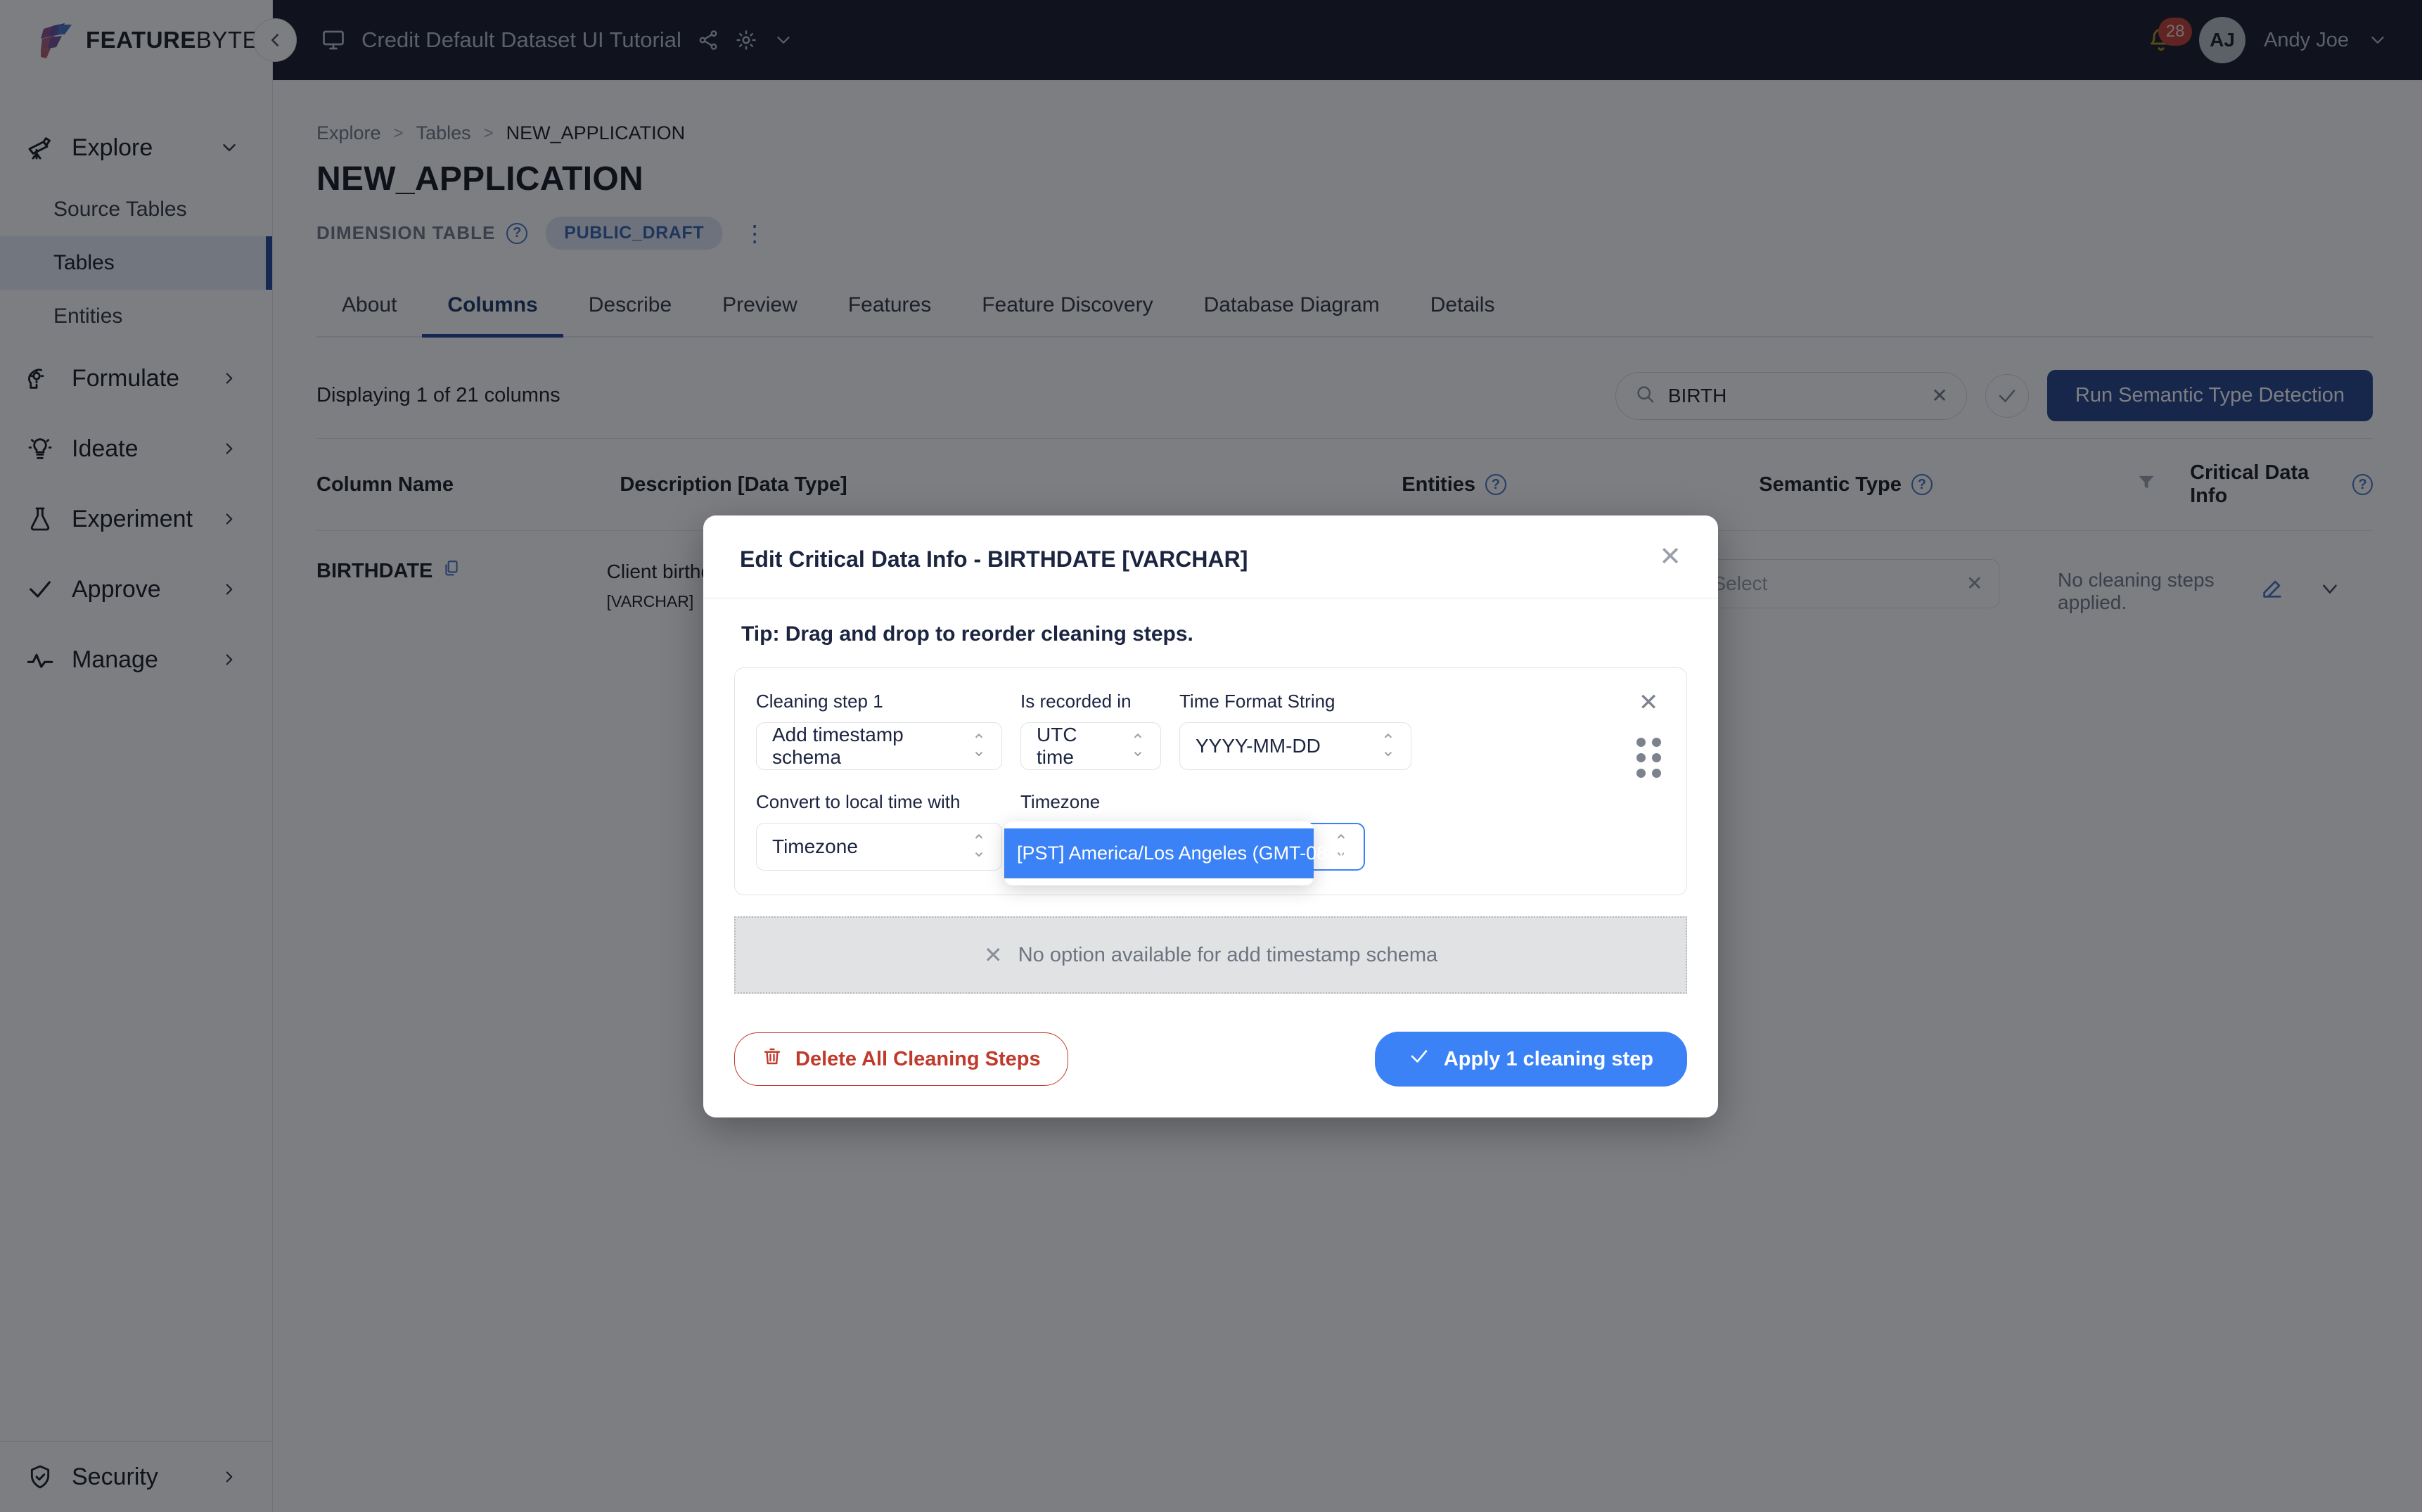  Describe the element at coordinates (1076, 701) in the screenshot. I see `field-label: Is recorded in` at that location.